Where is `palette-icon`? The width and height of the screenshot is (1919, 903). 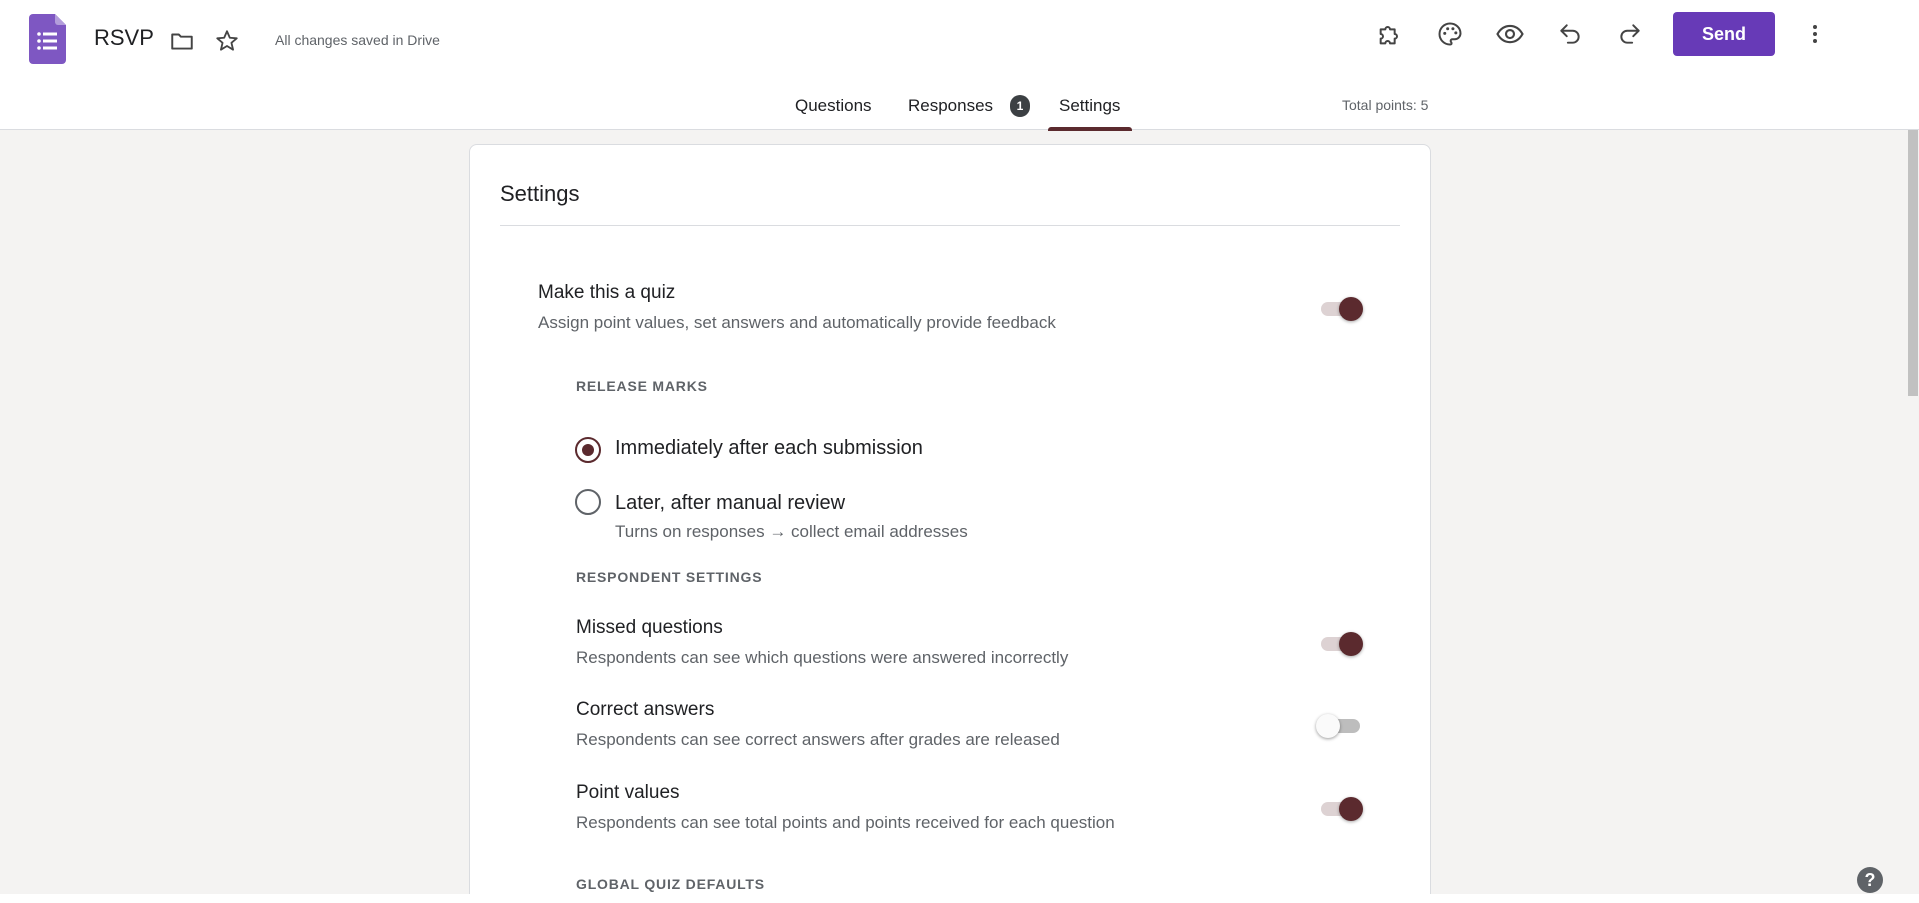 palette-icon is located at coordinates (1450, 34).